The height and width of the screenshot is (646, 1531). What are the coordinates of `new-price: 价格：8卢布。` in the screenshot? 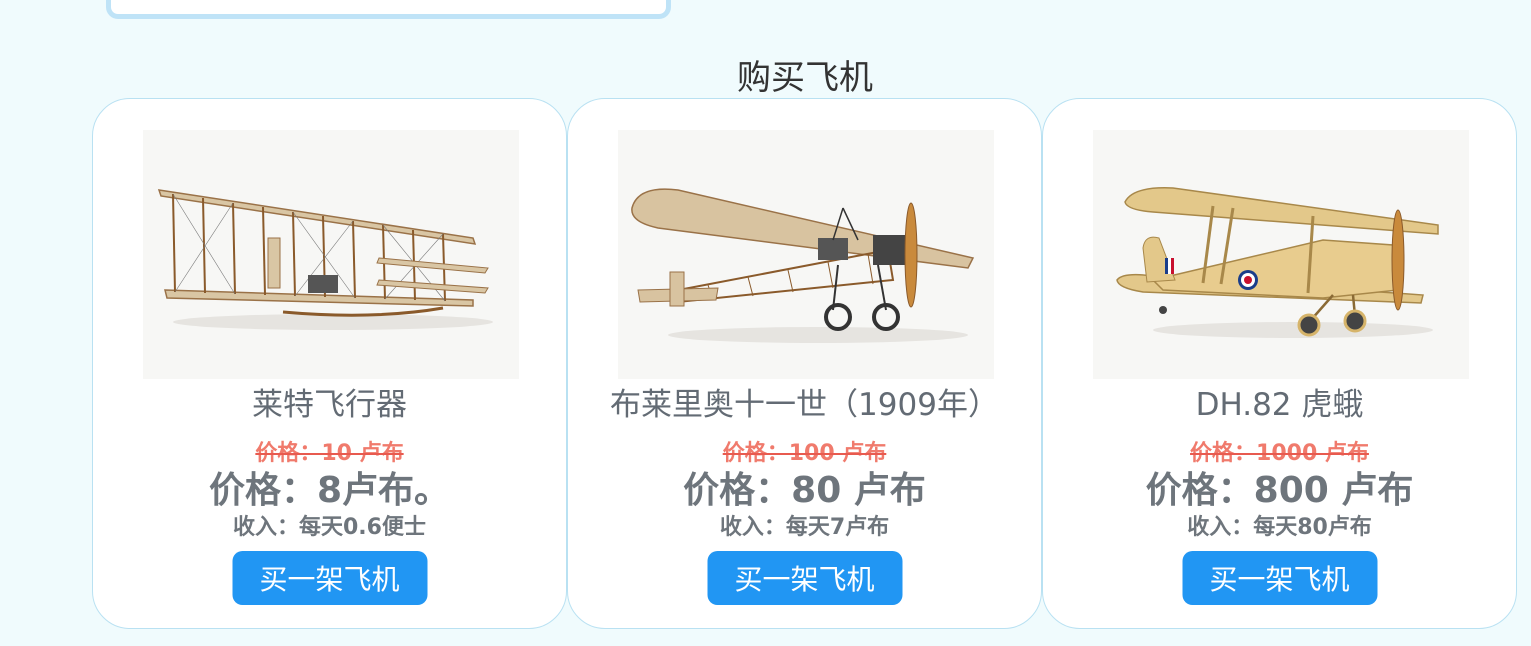 It's located at (329, 490).